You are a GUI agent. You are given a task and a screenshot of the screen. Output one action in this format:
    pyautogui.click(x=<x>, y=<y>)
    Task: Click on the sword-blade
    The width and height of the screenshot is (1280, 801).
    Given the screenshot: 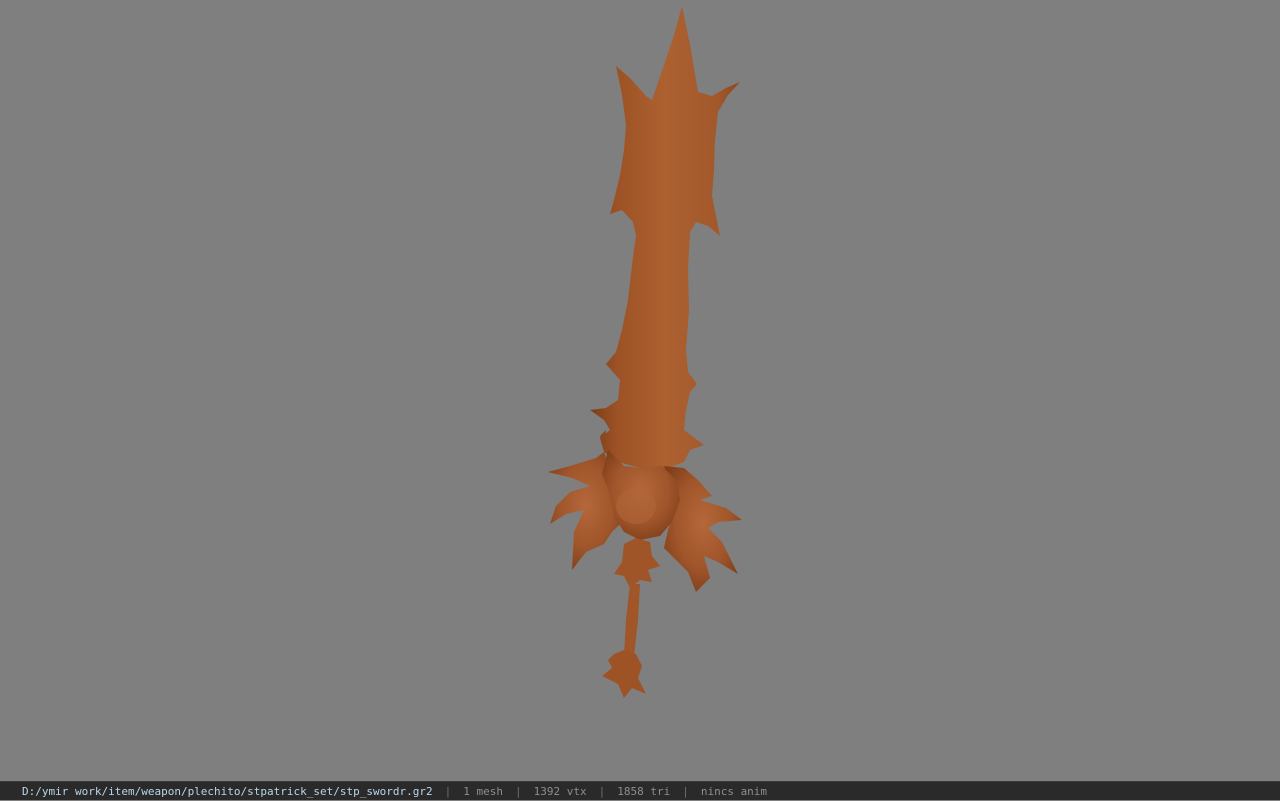 What is the action you would take?
    pyautogui.click(x=665, y=237)
    